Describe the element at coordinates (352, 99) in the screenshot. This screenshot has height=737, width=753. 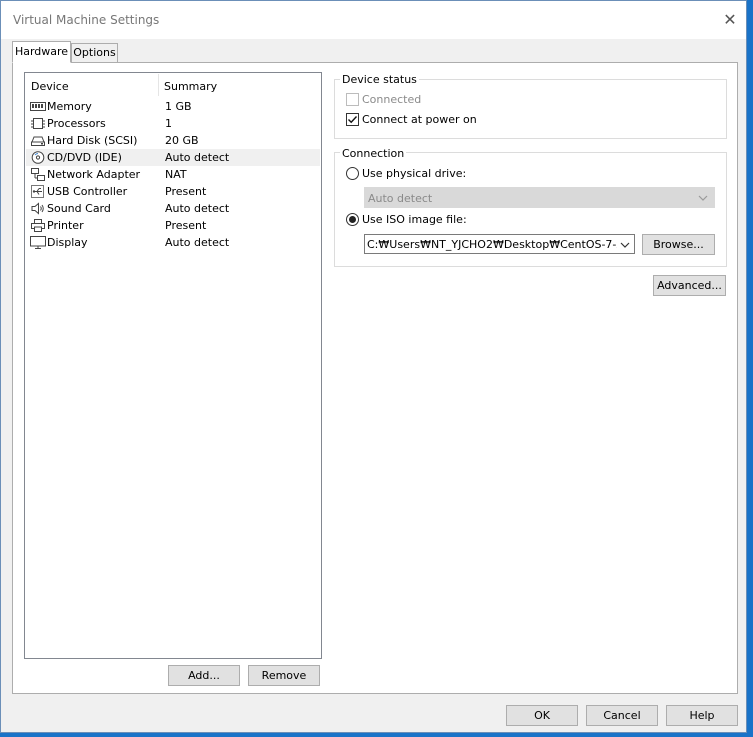
I see `connected-checkbox` at that location.